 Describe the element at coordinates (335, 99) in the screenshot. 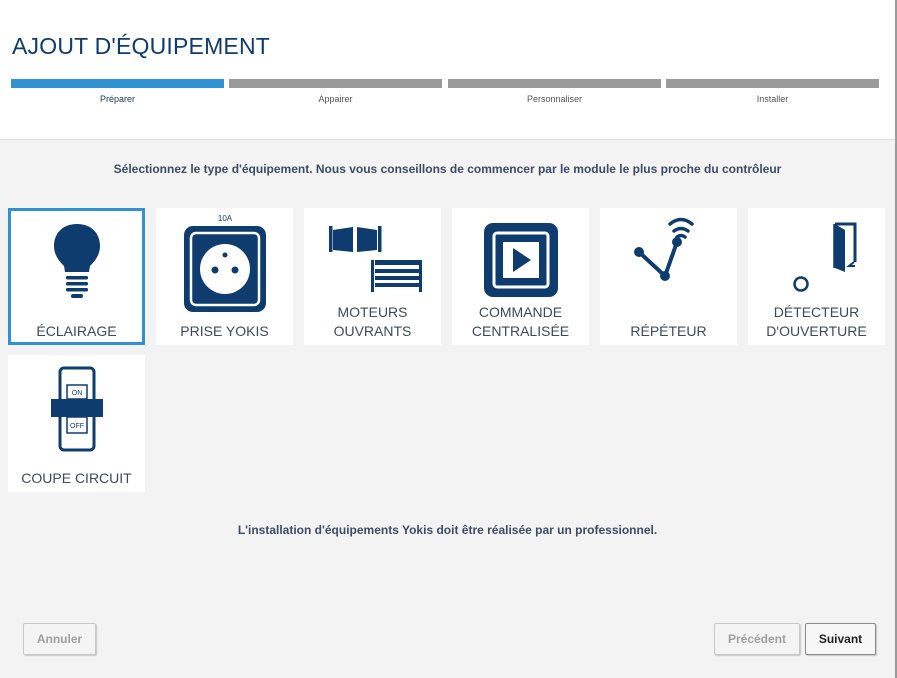

I see `step-label: Appairer` at that location.